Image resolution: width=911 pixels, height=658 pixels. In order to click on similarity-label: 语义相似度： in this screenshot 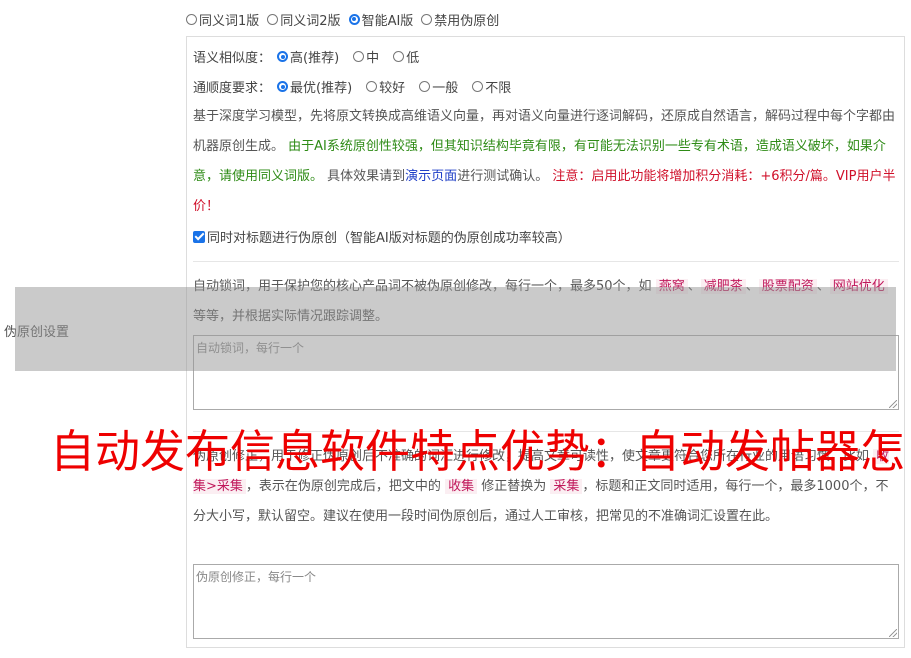, I will do `click(232, 58)`.